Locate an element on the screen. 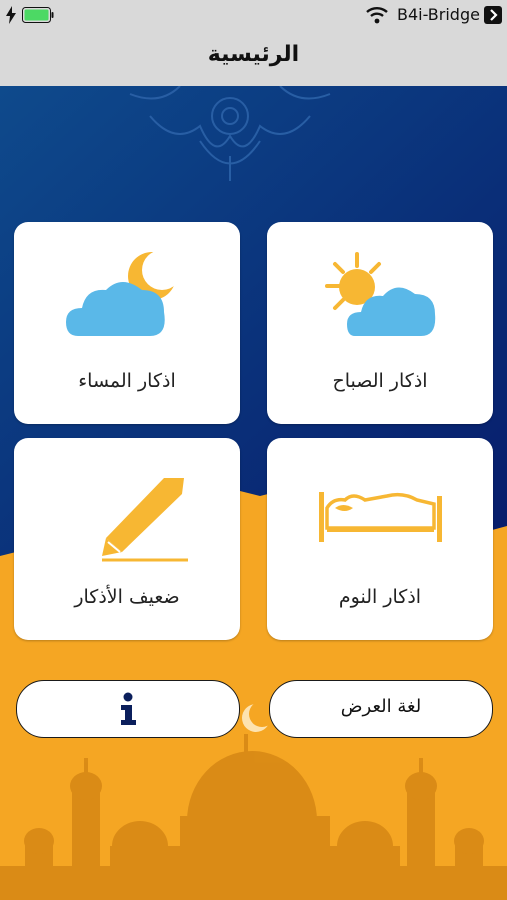 This screenshot has height=900, width=507. weak-adhkar-card: ضعيف الأذكار is located at coordinates (127, 539).